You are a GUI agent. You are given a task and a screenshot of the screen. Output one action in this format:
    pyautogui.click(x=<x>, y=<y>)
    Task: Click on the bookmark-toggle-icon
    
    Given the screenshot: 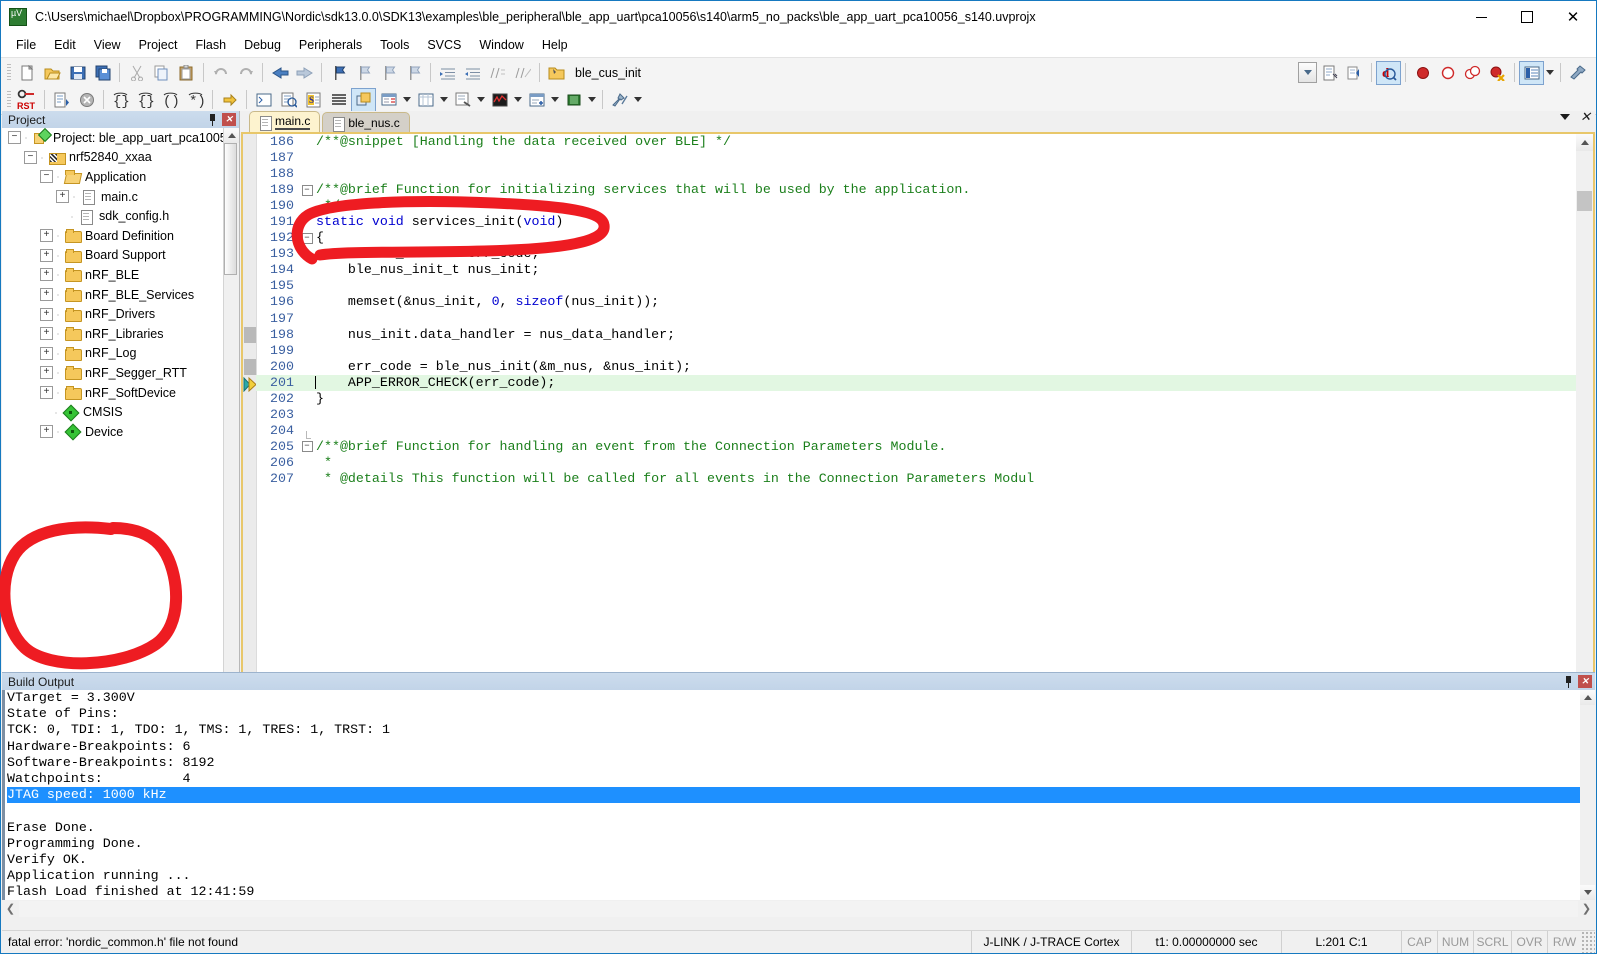 What is the action you would take?
    pyautogui.click(x=338, y=73)
    